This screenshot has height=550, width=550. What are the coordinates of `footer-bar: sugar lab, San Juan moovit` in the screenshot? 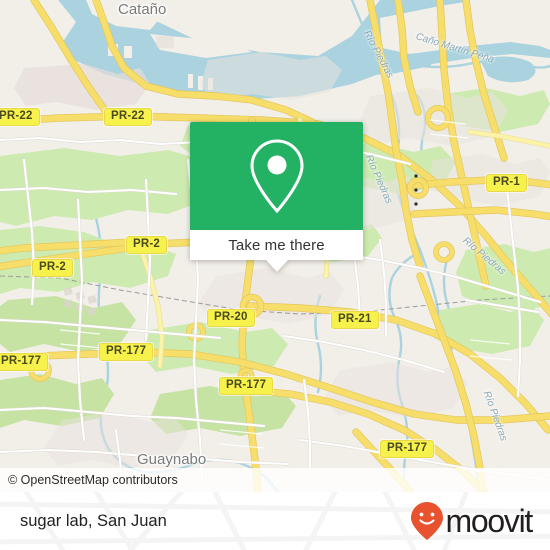 It's located at (275, 521).